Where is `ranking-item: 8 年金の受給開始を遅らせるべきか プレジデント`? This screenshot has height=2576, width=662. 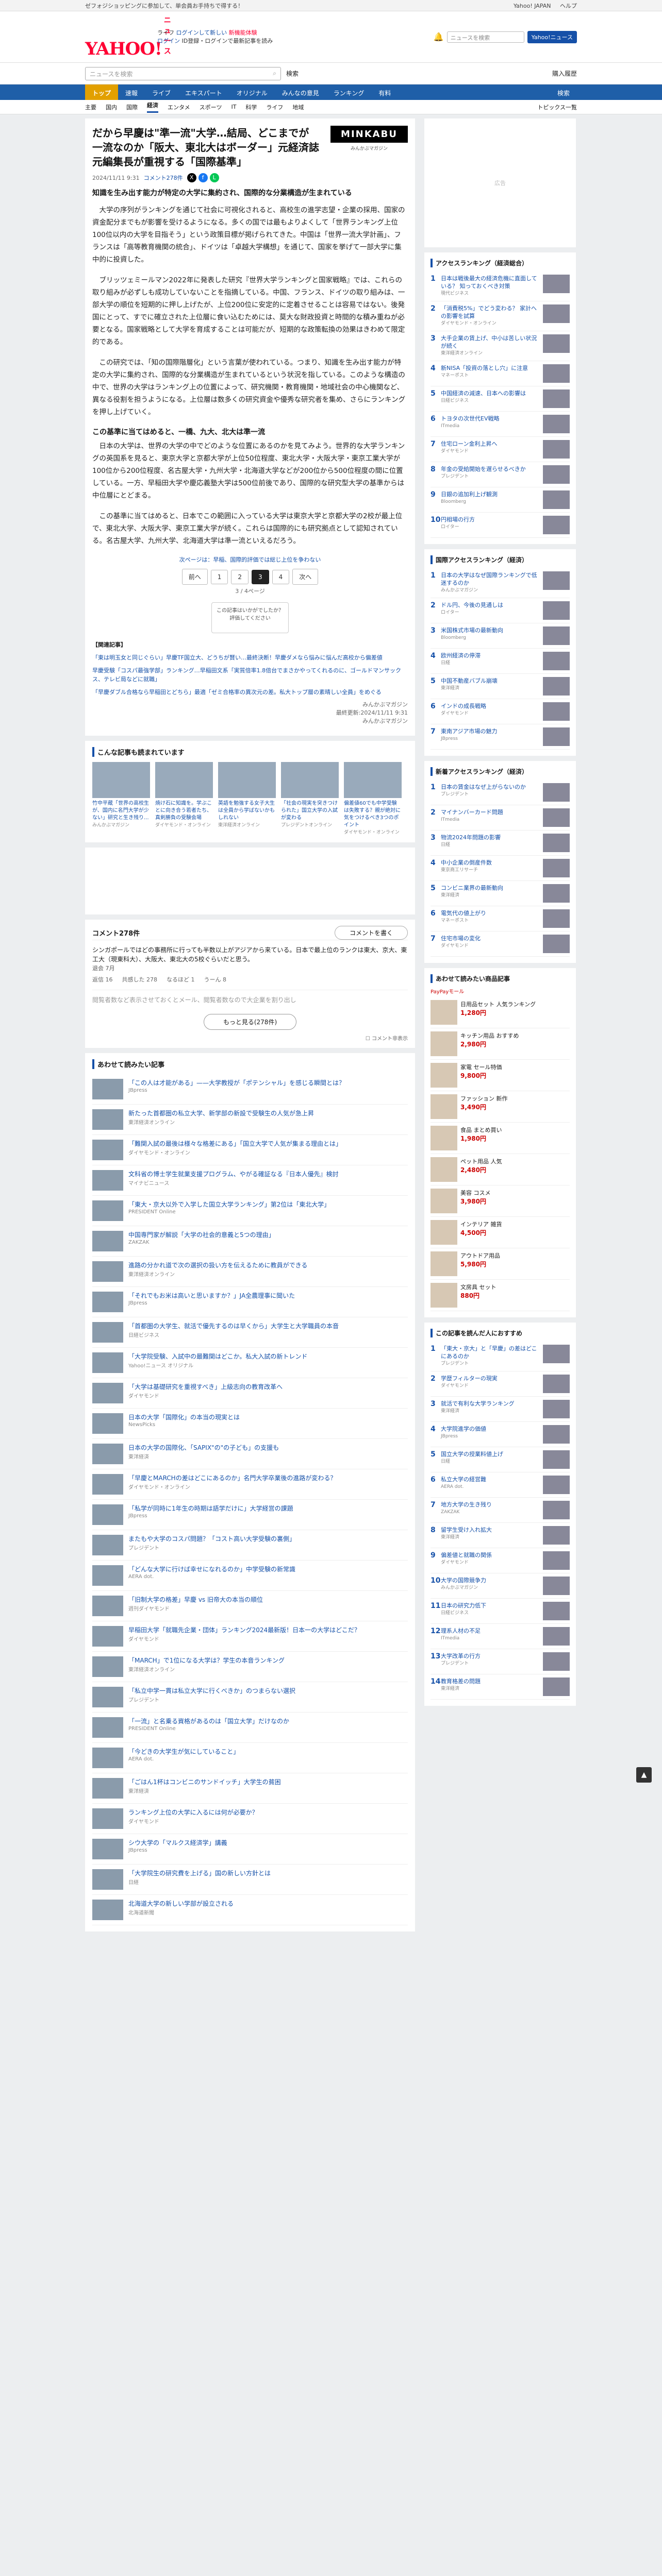
ranking-item: 8 年金の受給開始を遅らせるべきか プレジデント is located at coordinates (500, 474).